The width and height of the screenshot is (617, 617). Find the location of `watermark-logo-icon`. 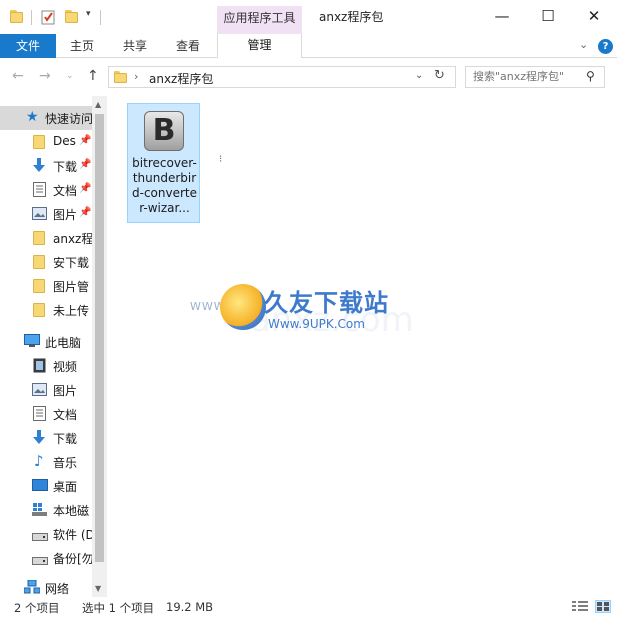

watermark-logo-icon is located at coordinates (243, 307).